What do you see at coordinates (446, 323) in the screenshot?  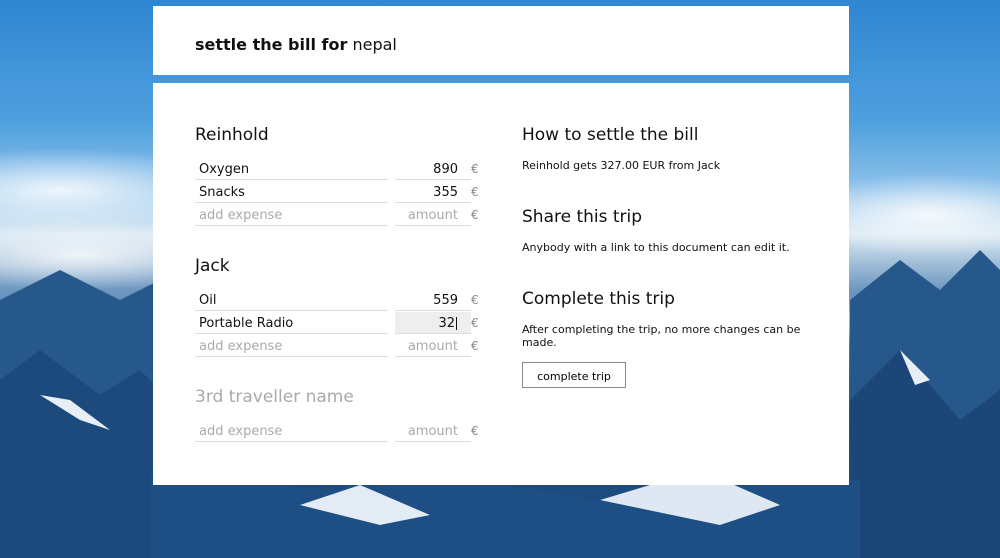 I see `amount-value: 32` at bounding box center [446, 323].